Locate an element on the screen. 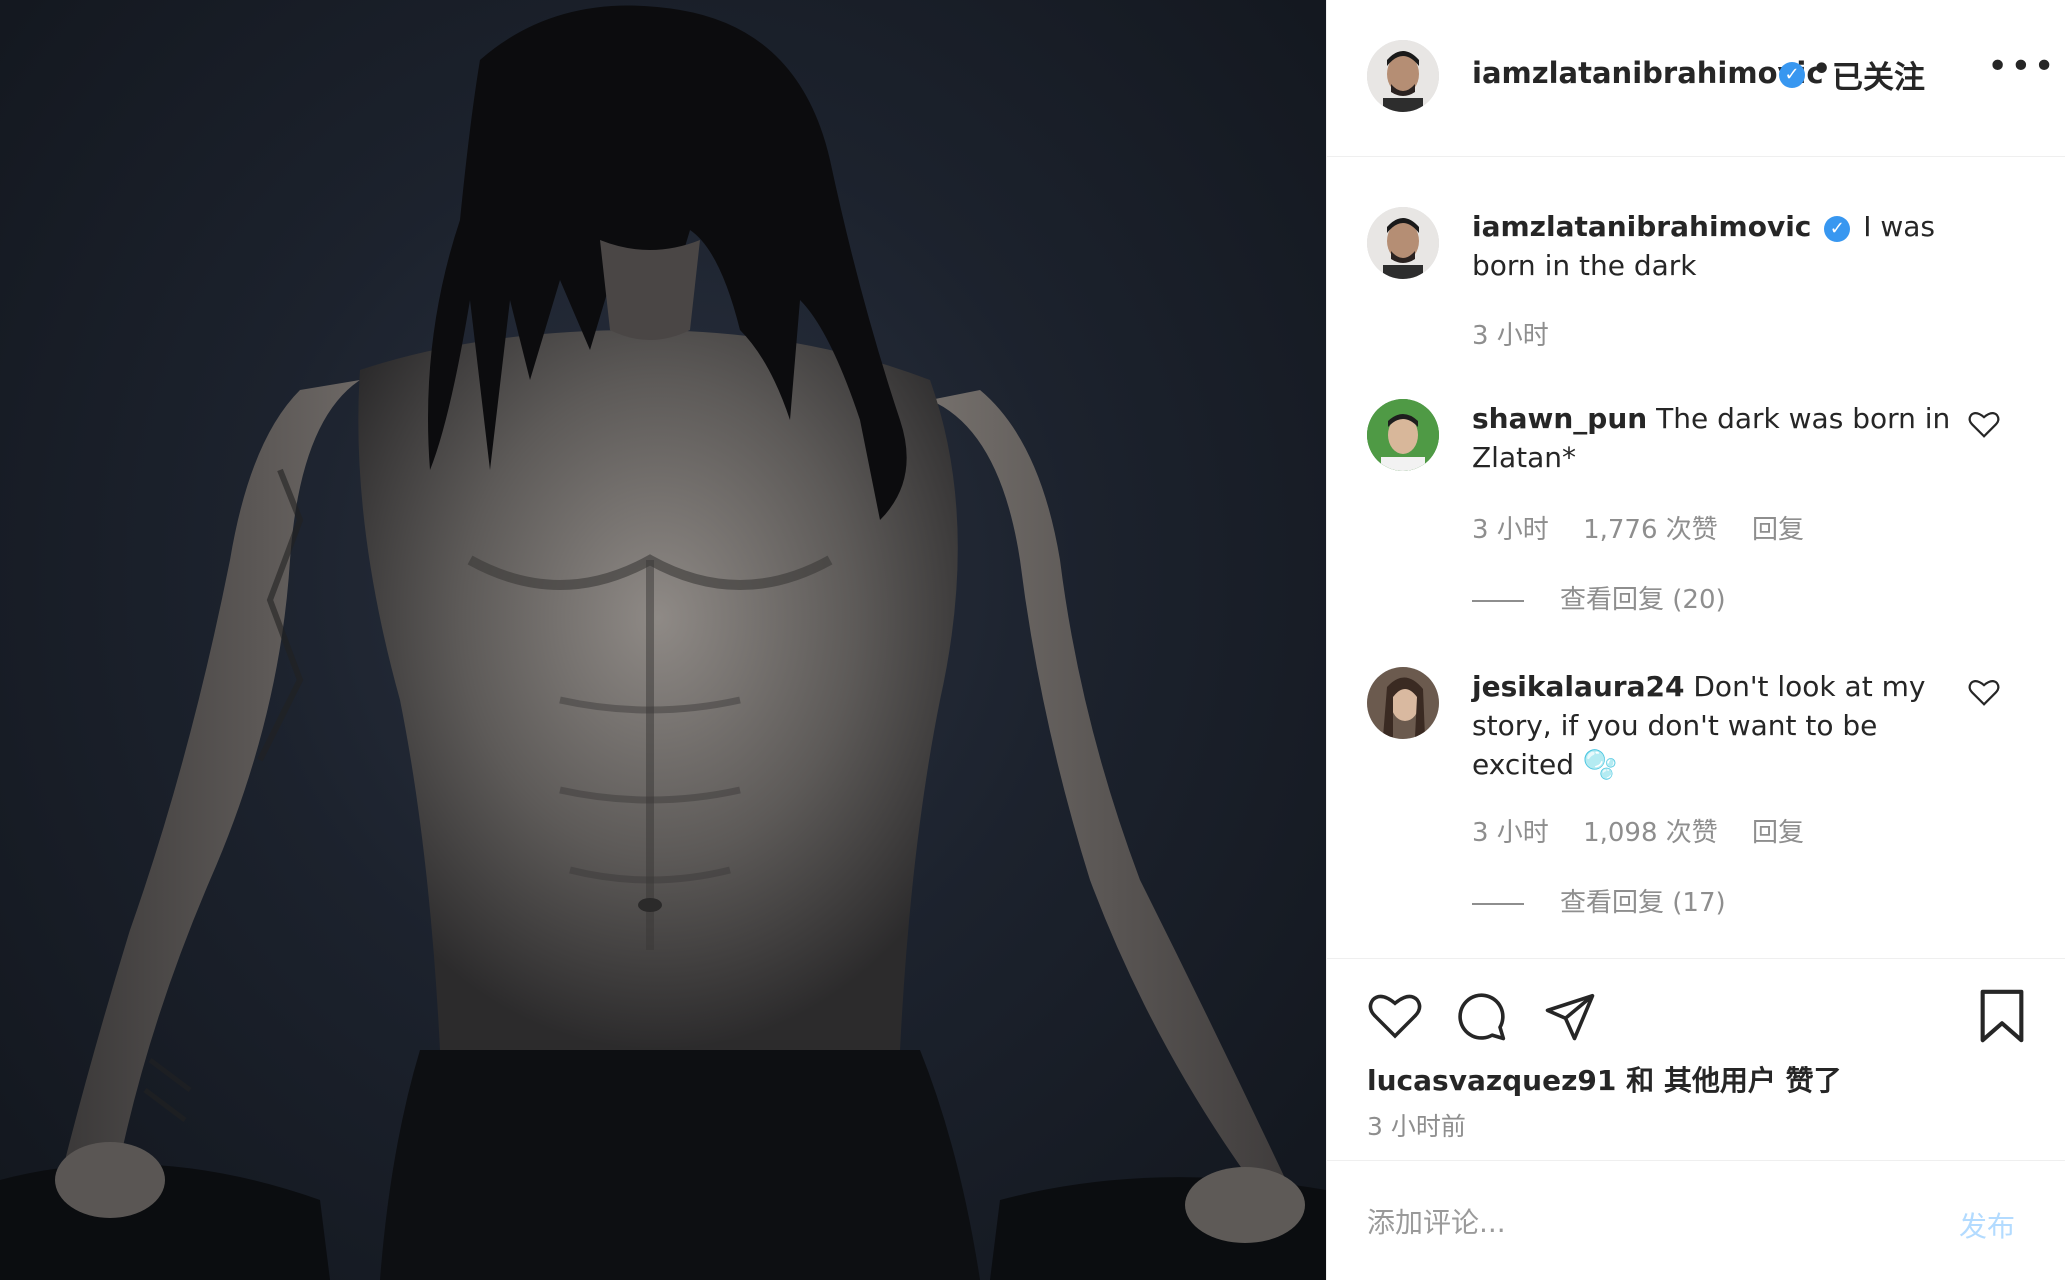 The image size is (2065, 1280). author-avatar is located at coordinates (1403, 76).